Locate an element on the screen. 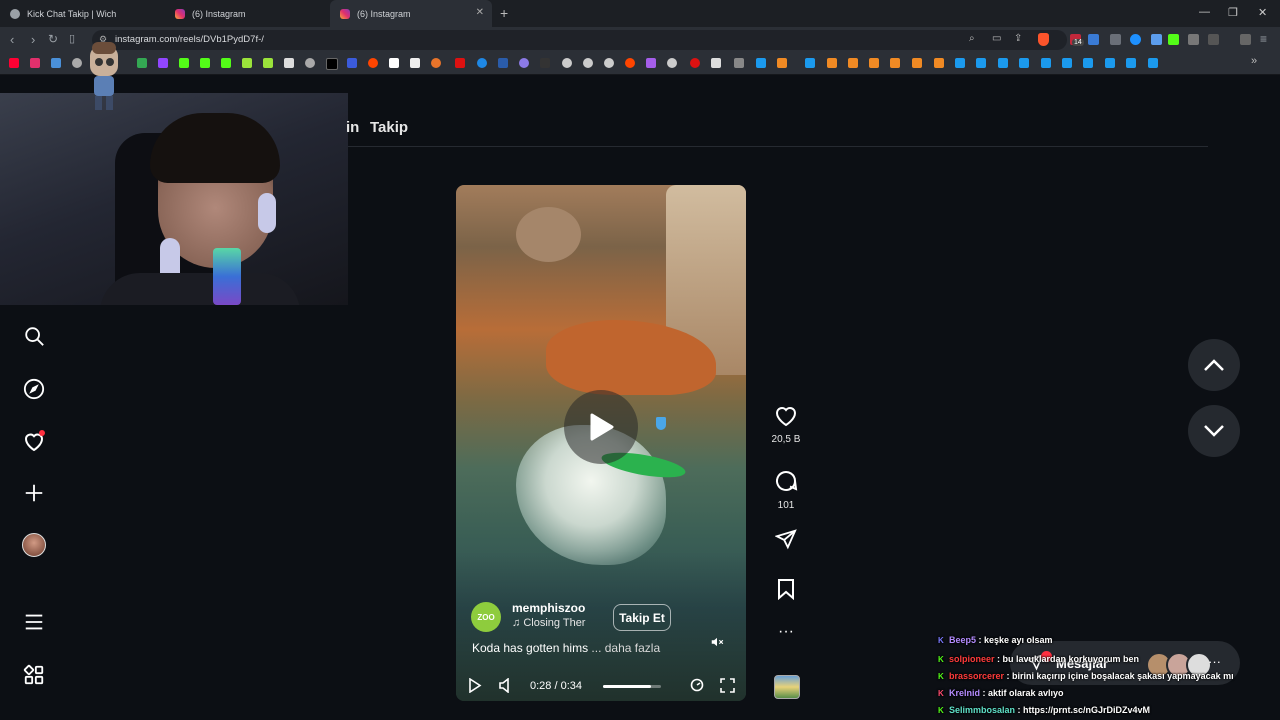 This screenshot has height=720, width=1280. instagram-bookmark-icon is located at coordinates (35, 63).